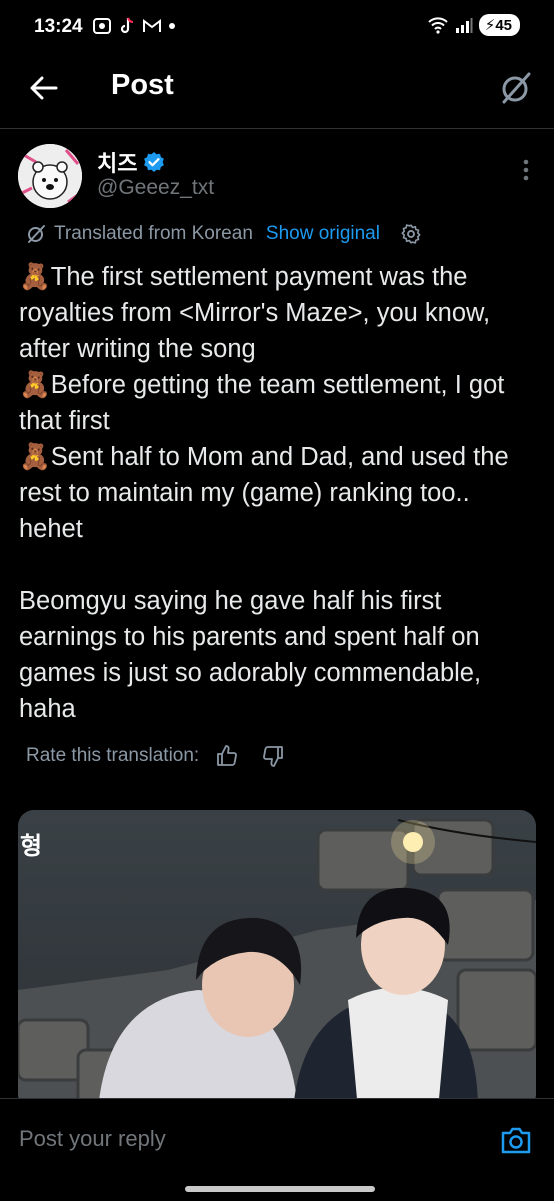 Image resolution: width=554 pixels, height=1201 pixels. I want to click on battery-icon: ⚡45, so click(499, 25).